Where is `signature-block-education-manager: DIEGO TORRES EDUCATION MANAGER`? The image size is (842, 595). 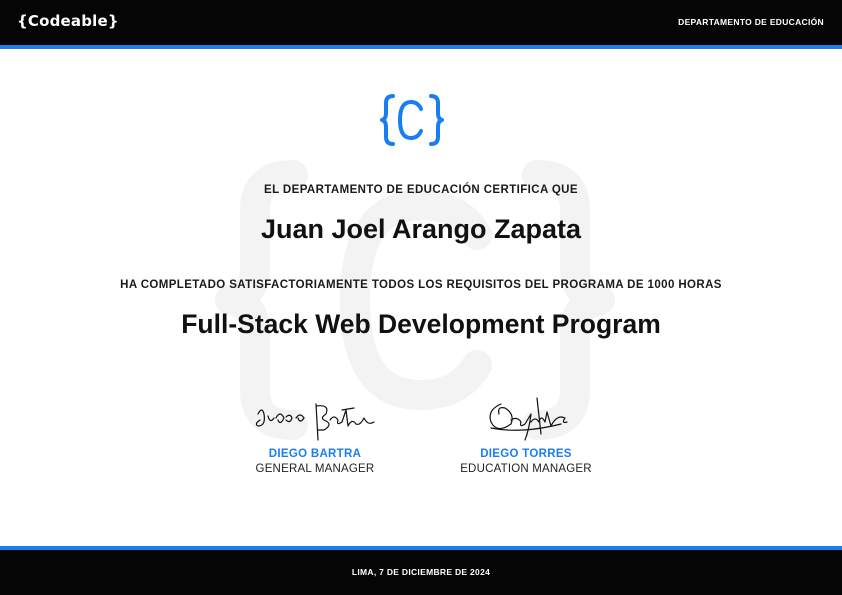
signature-block-education-manager: DIEGO TORRES EDUCATION MANAGER is located at coordinates (526, 434).